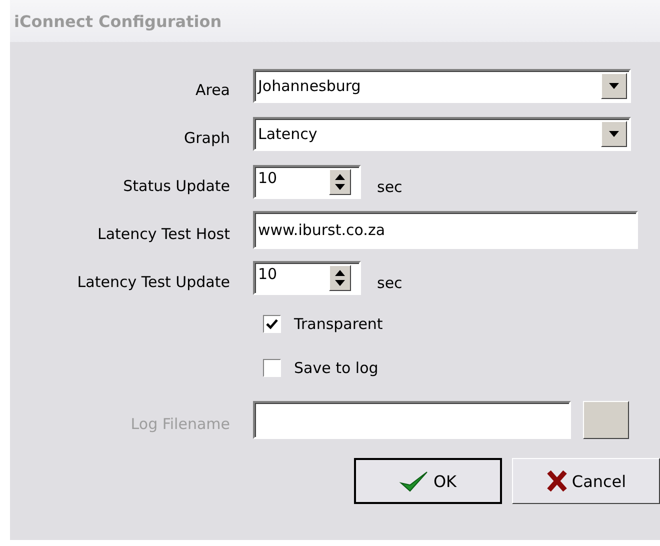 This screenshot has height=546, width=660. What do you see at coordinates (212, 89) in the screenshot?
I see `field-label: Area` at bounding box center [212, 89].